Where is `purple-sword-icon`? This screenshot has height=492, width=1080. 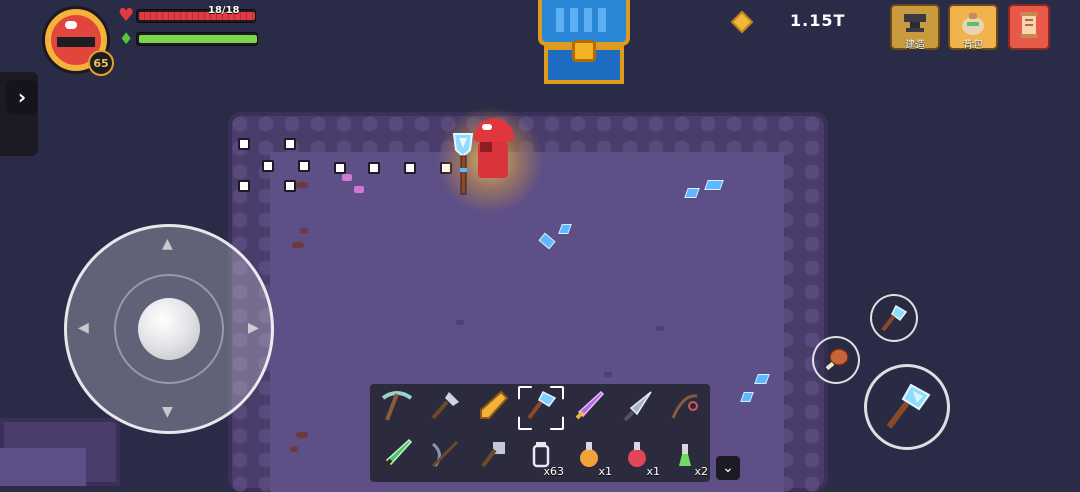 purple-sword-icon is located at coordinates (589, 408).